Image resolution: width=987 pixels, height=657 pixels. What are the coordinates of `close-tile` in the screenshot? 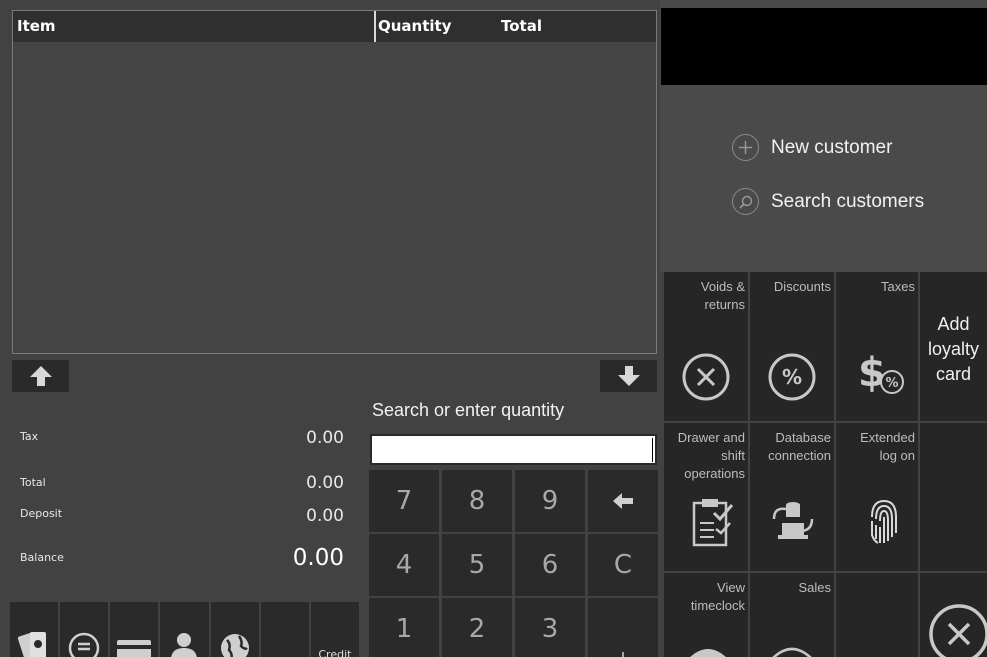 It's located at (953, 615).